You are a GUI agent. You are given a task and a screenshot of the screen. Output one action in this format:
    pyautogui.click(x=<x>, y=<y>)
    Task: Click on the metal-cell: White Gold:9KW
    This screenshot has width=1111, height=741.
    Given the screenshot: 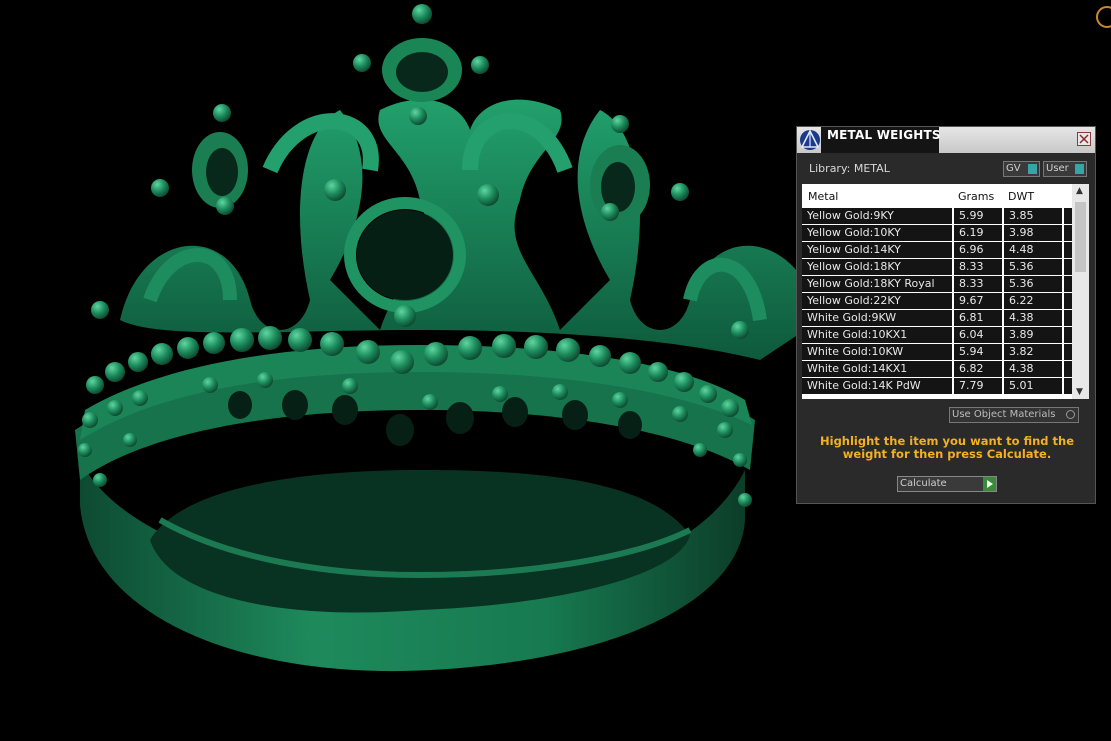 What is the action you would take?
    pyautogui.click(x=877, y=318)
    